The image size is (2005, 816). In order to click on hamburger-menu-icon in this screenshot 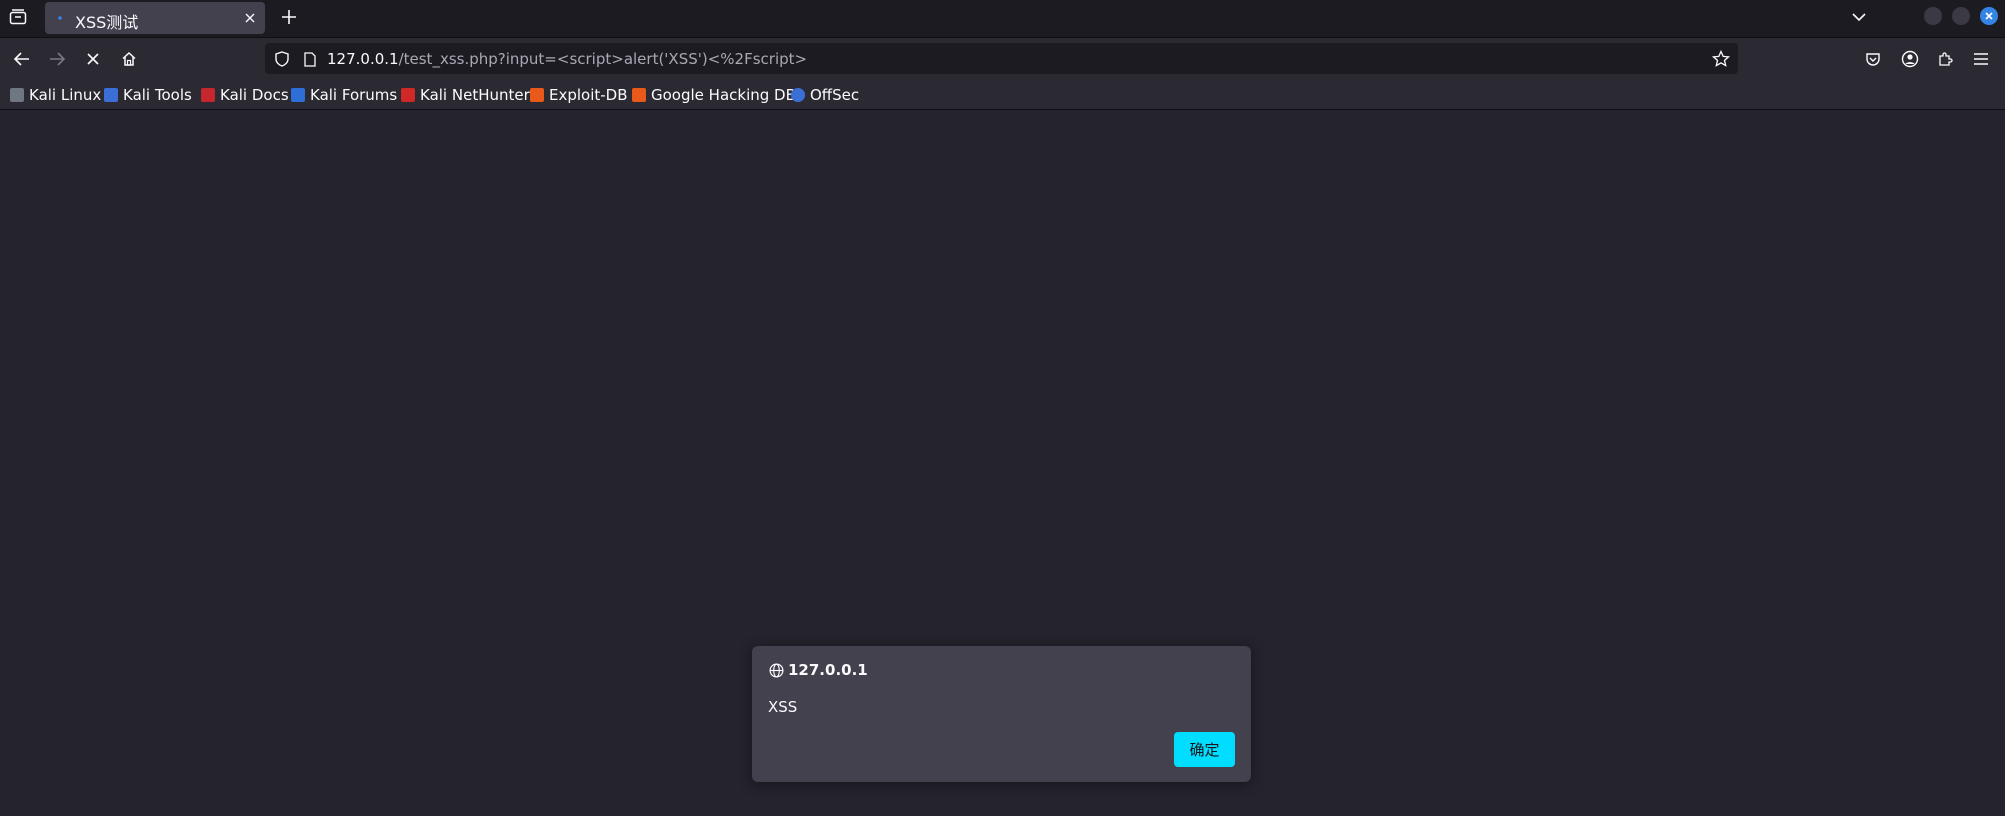, I will do `click(1981, 59)`.